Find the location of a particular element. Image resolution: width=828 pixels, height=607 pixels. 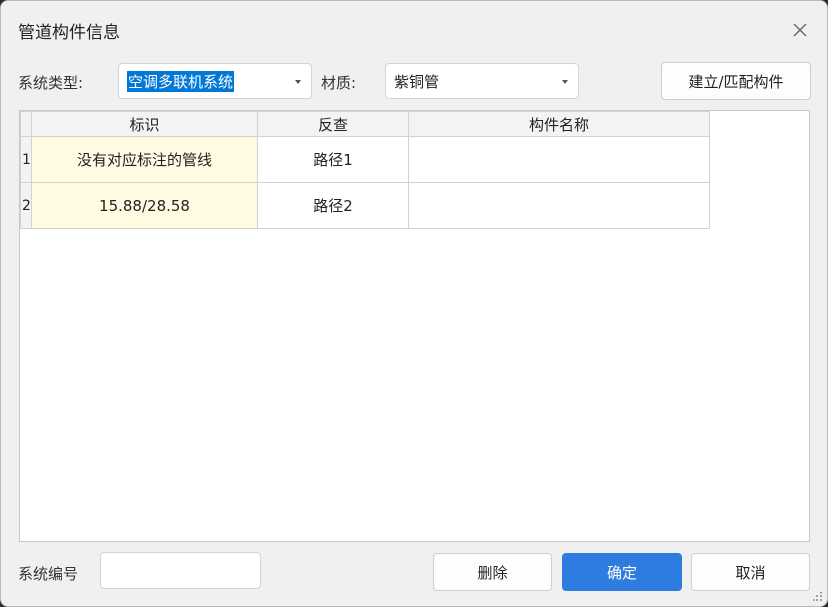

cell-lookup: 路径2 is located at coordinates (333, 205).